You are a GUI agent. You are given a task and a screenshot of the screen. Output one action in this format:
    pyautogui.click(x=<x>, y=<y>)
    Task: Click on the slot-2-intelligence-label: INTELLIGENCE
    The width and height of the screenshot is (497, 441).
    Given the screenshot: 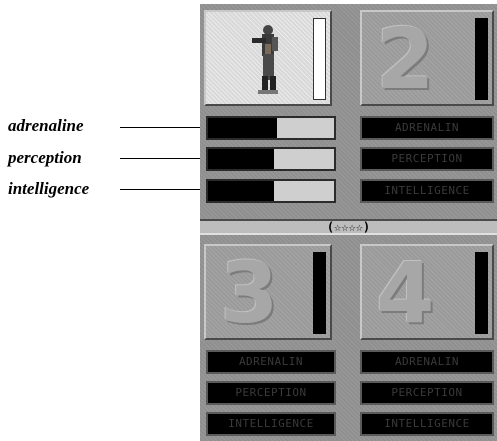 What is the action you would take?
    pyautogui.click(x=427, y=190)
    